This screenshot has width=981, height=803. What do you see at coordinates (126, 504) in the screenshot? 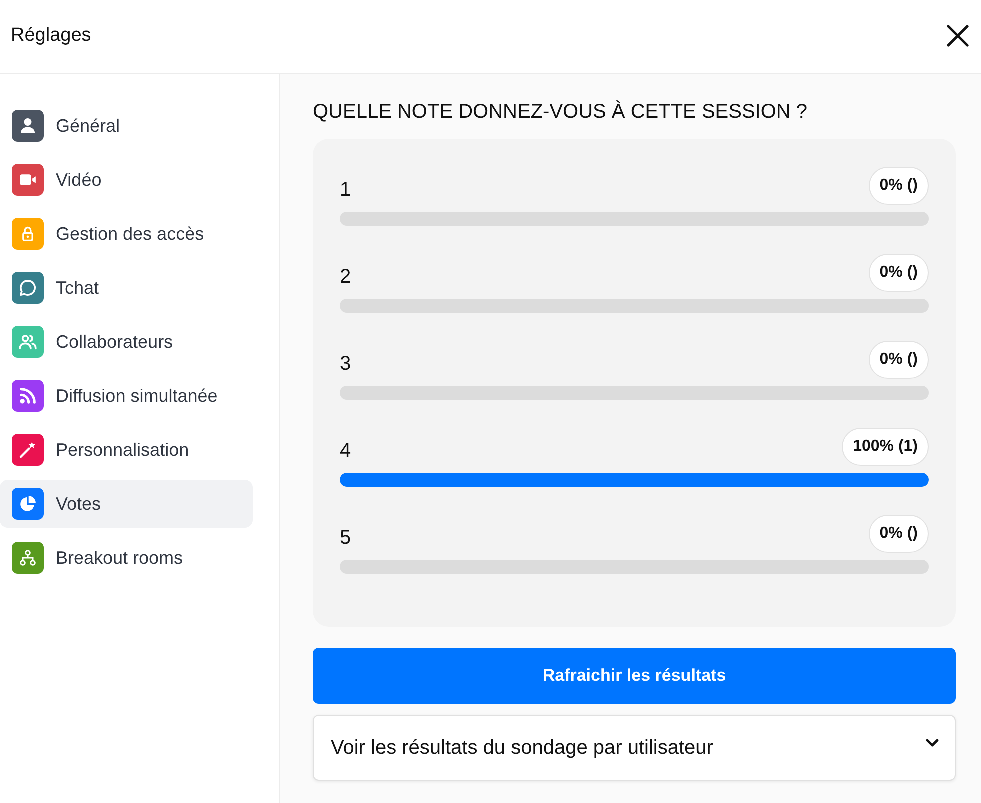
I see `sidebar-item: Votes` at bounding box center [126, 504].